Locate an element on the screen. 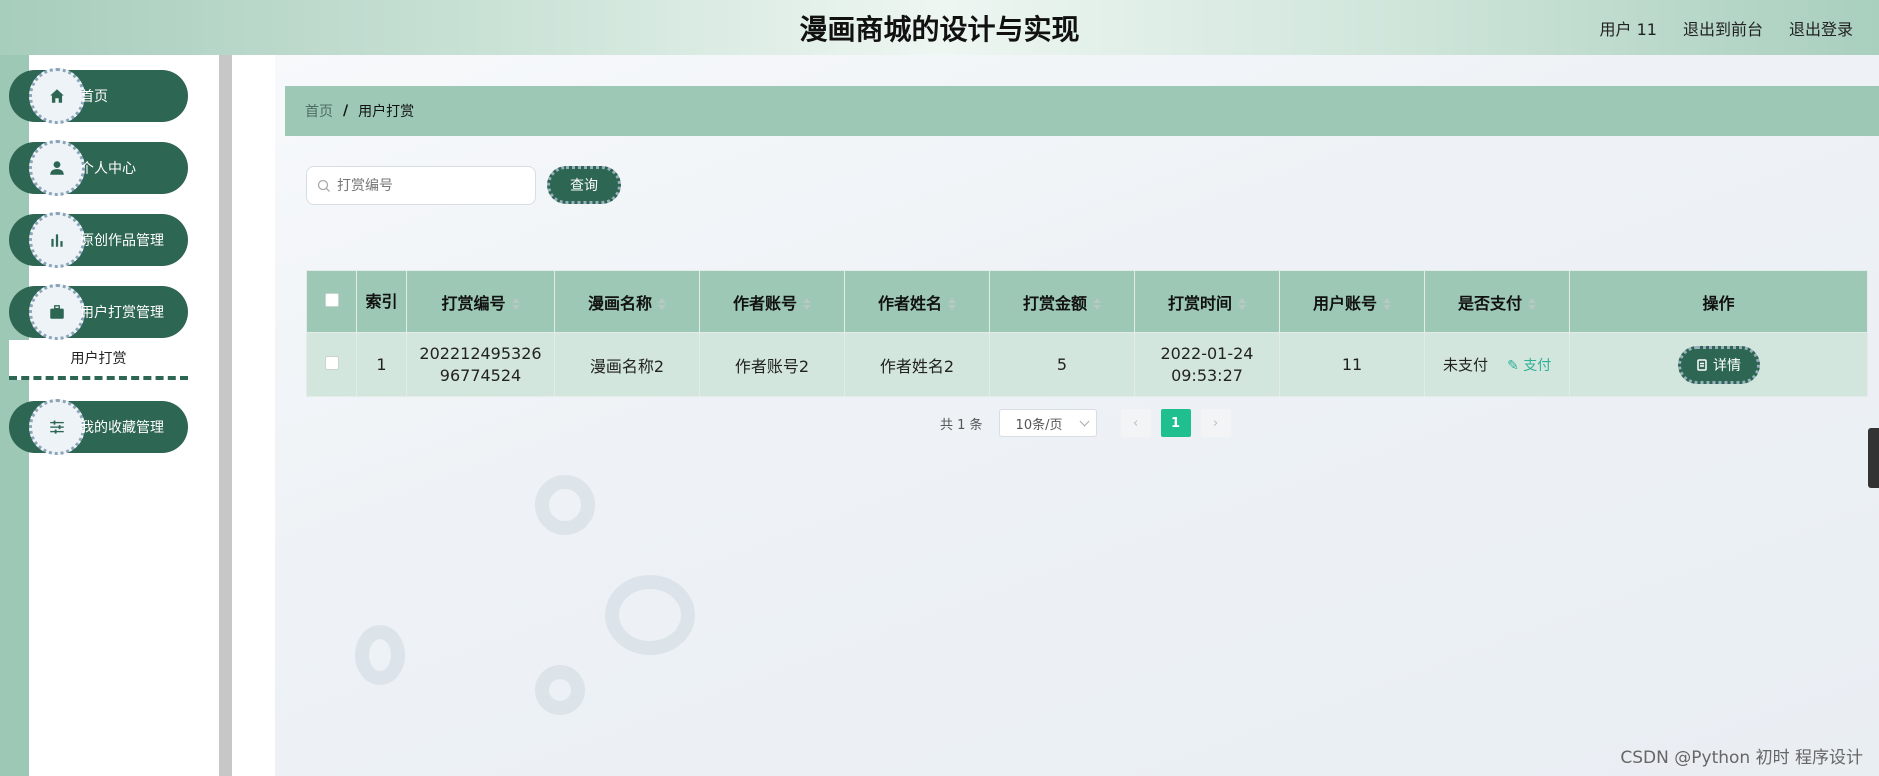  column-header-author-name: 作者姓名 is located at coordinates (917, 301).